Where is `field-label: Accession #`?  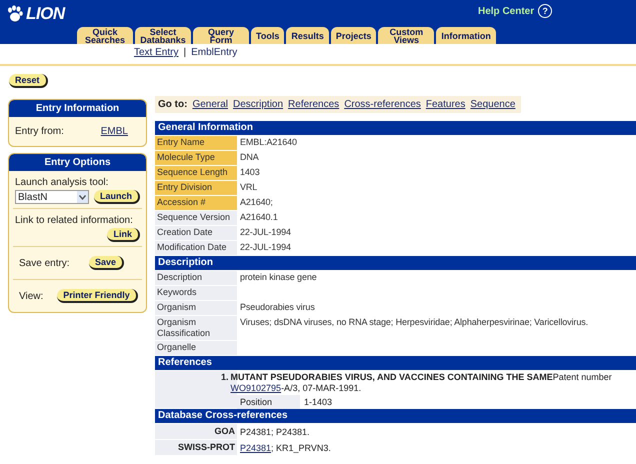
field-label: Accession # is located at coordinates (196, 203).